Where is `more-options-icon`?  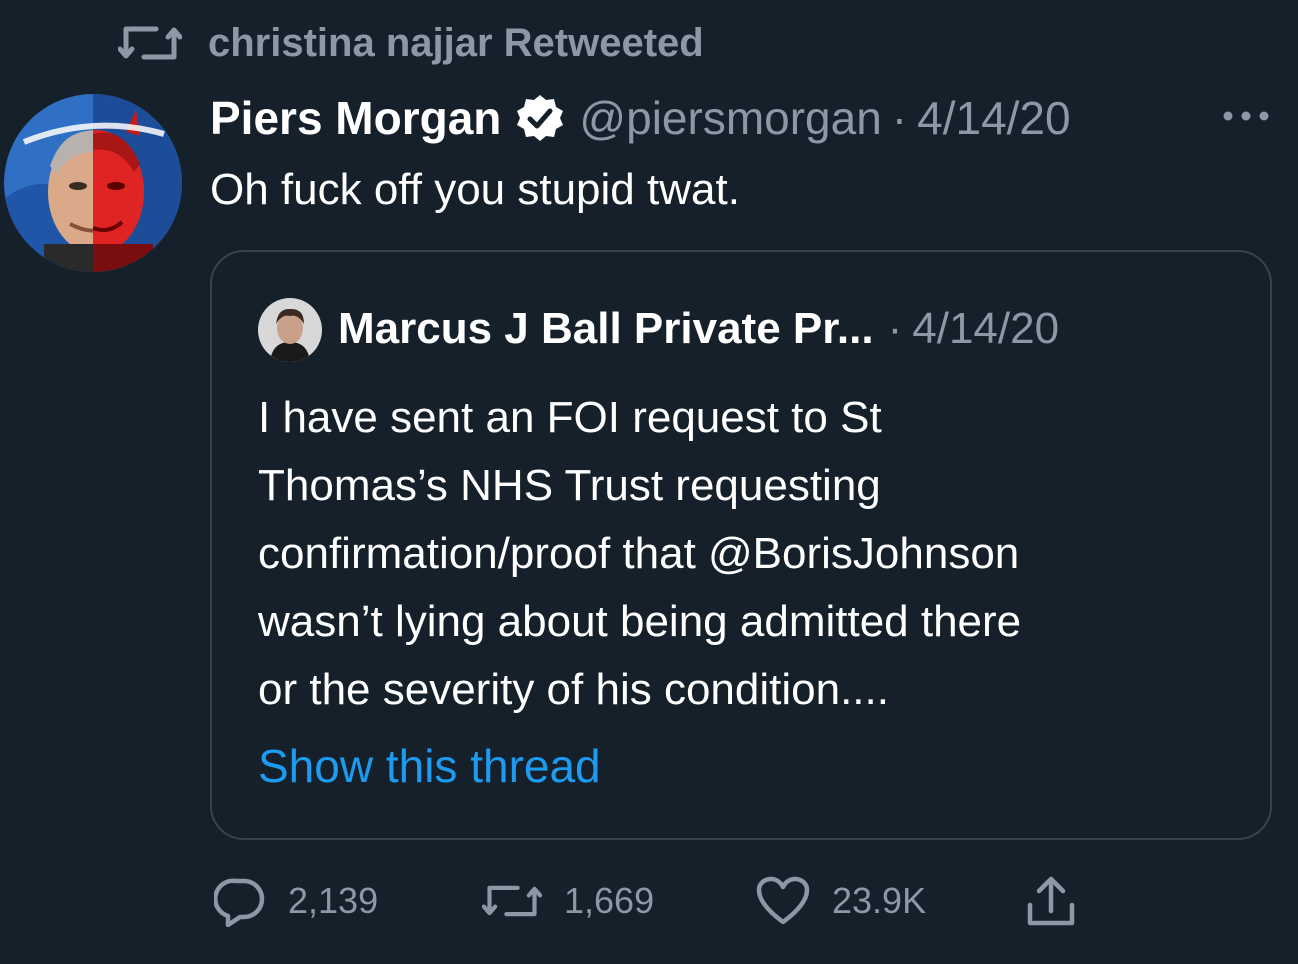
more-options-icon is located at coordinates (1246, 116).